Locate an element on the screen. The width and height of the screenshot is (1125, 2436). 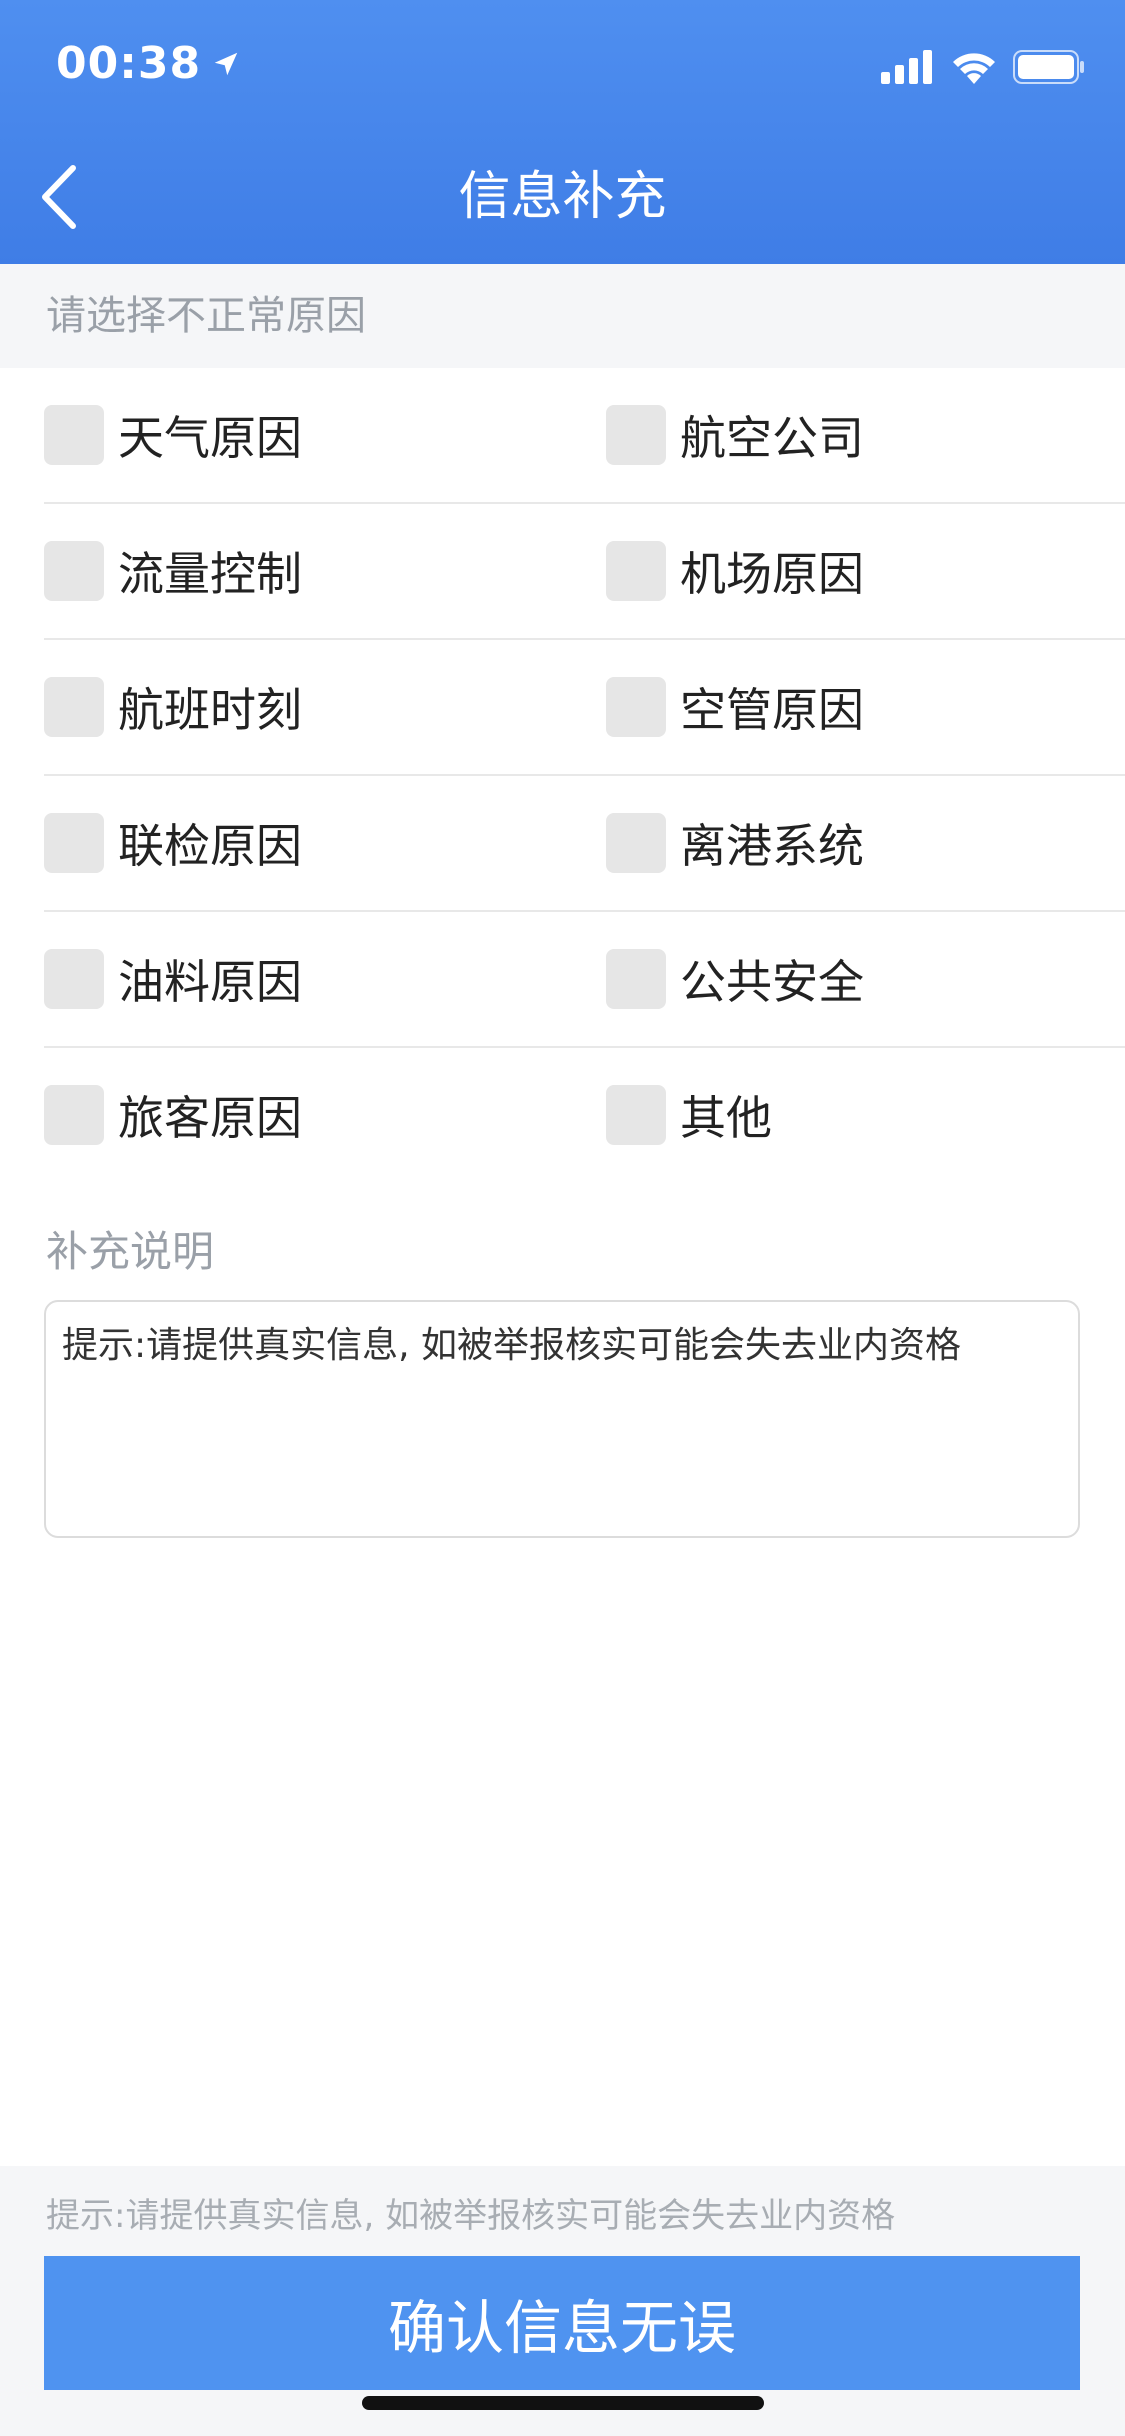
option-label: 其他 is located at coordinates (726, 1118).